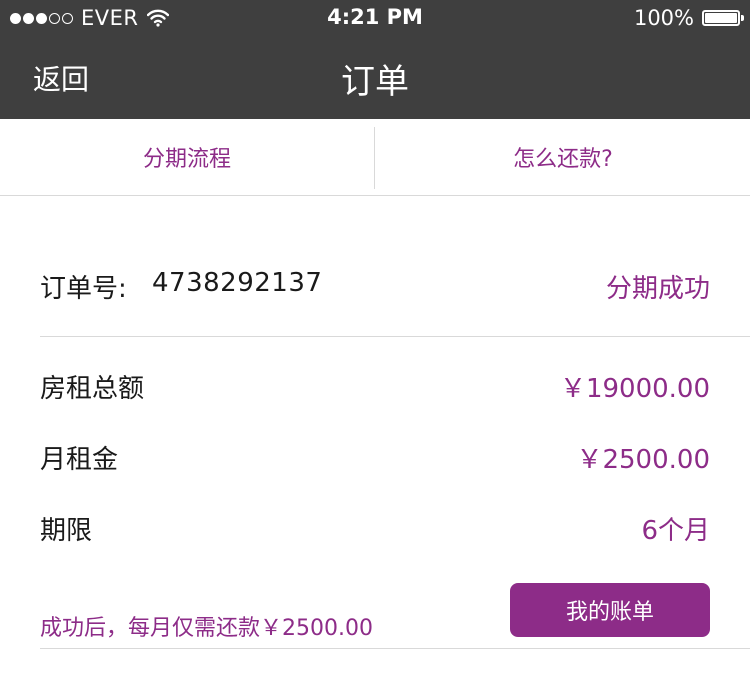 The width and height of the screenshot is (750, 688). Describe the element at coordinates (187, 157) in the screenshot. I see `tab-installment-process: 分期流程` at that location.